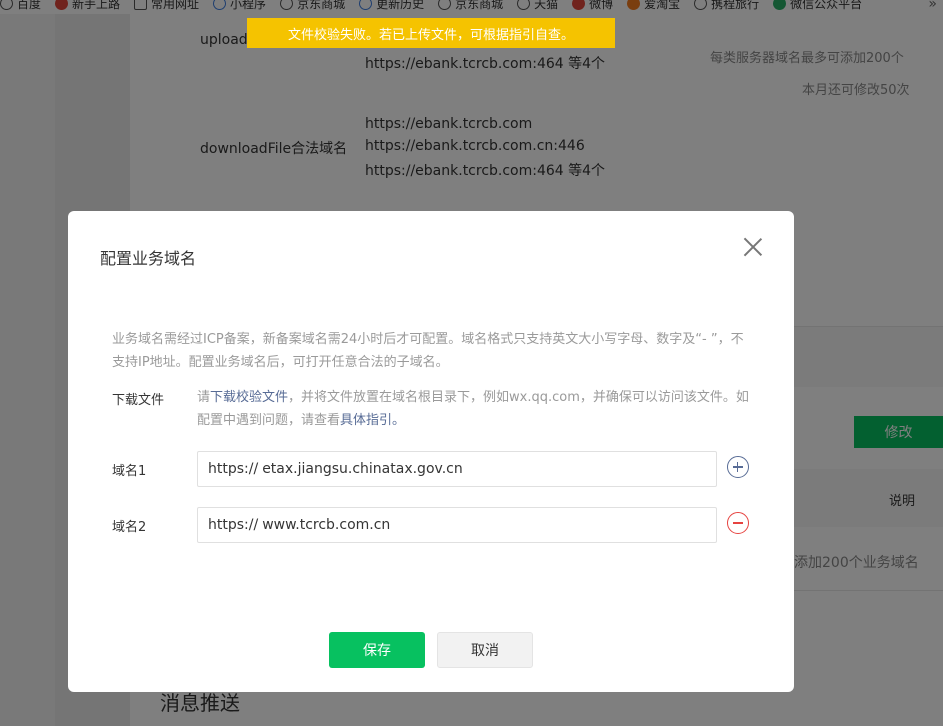  Describe the element at coordinates (129, 527) in the screenshot. I see `domain-2-label: 域名2` at that location.